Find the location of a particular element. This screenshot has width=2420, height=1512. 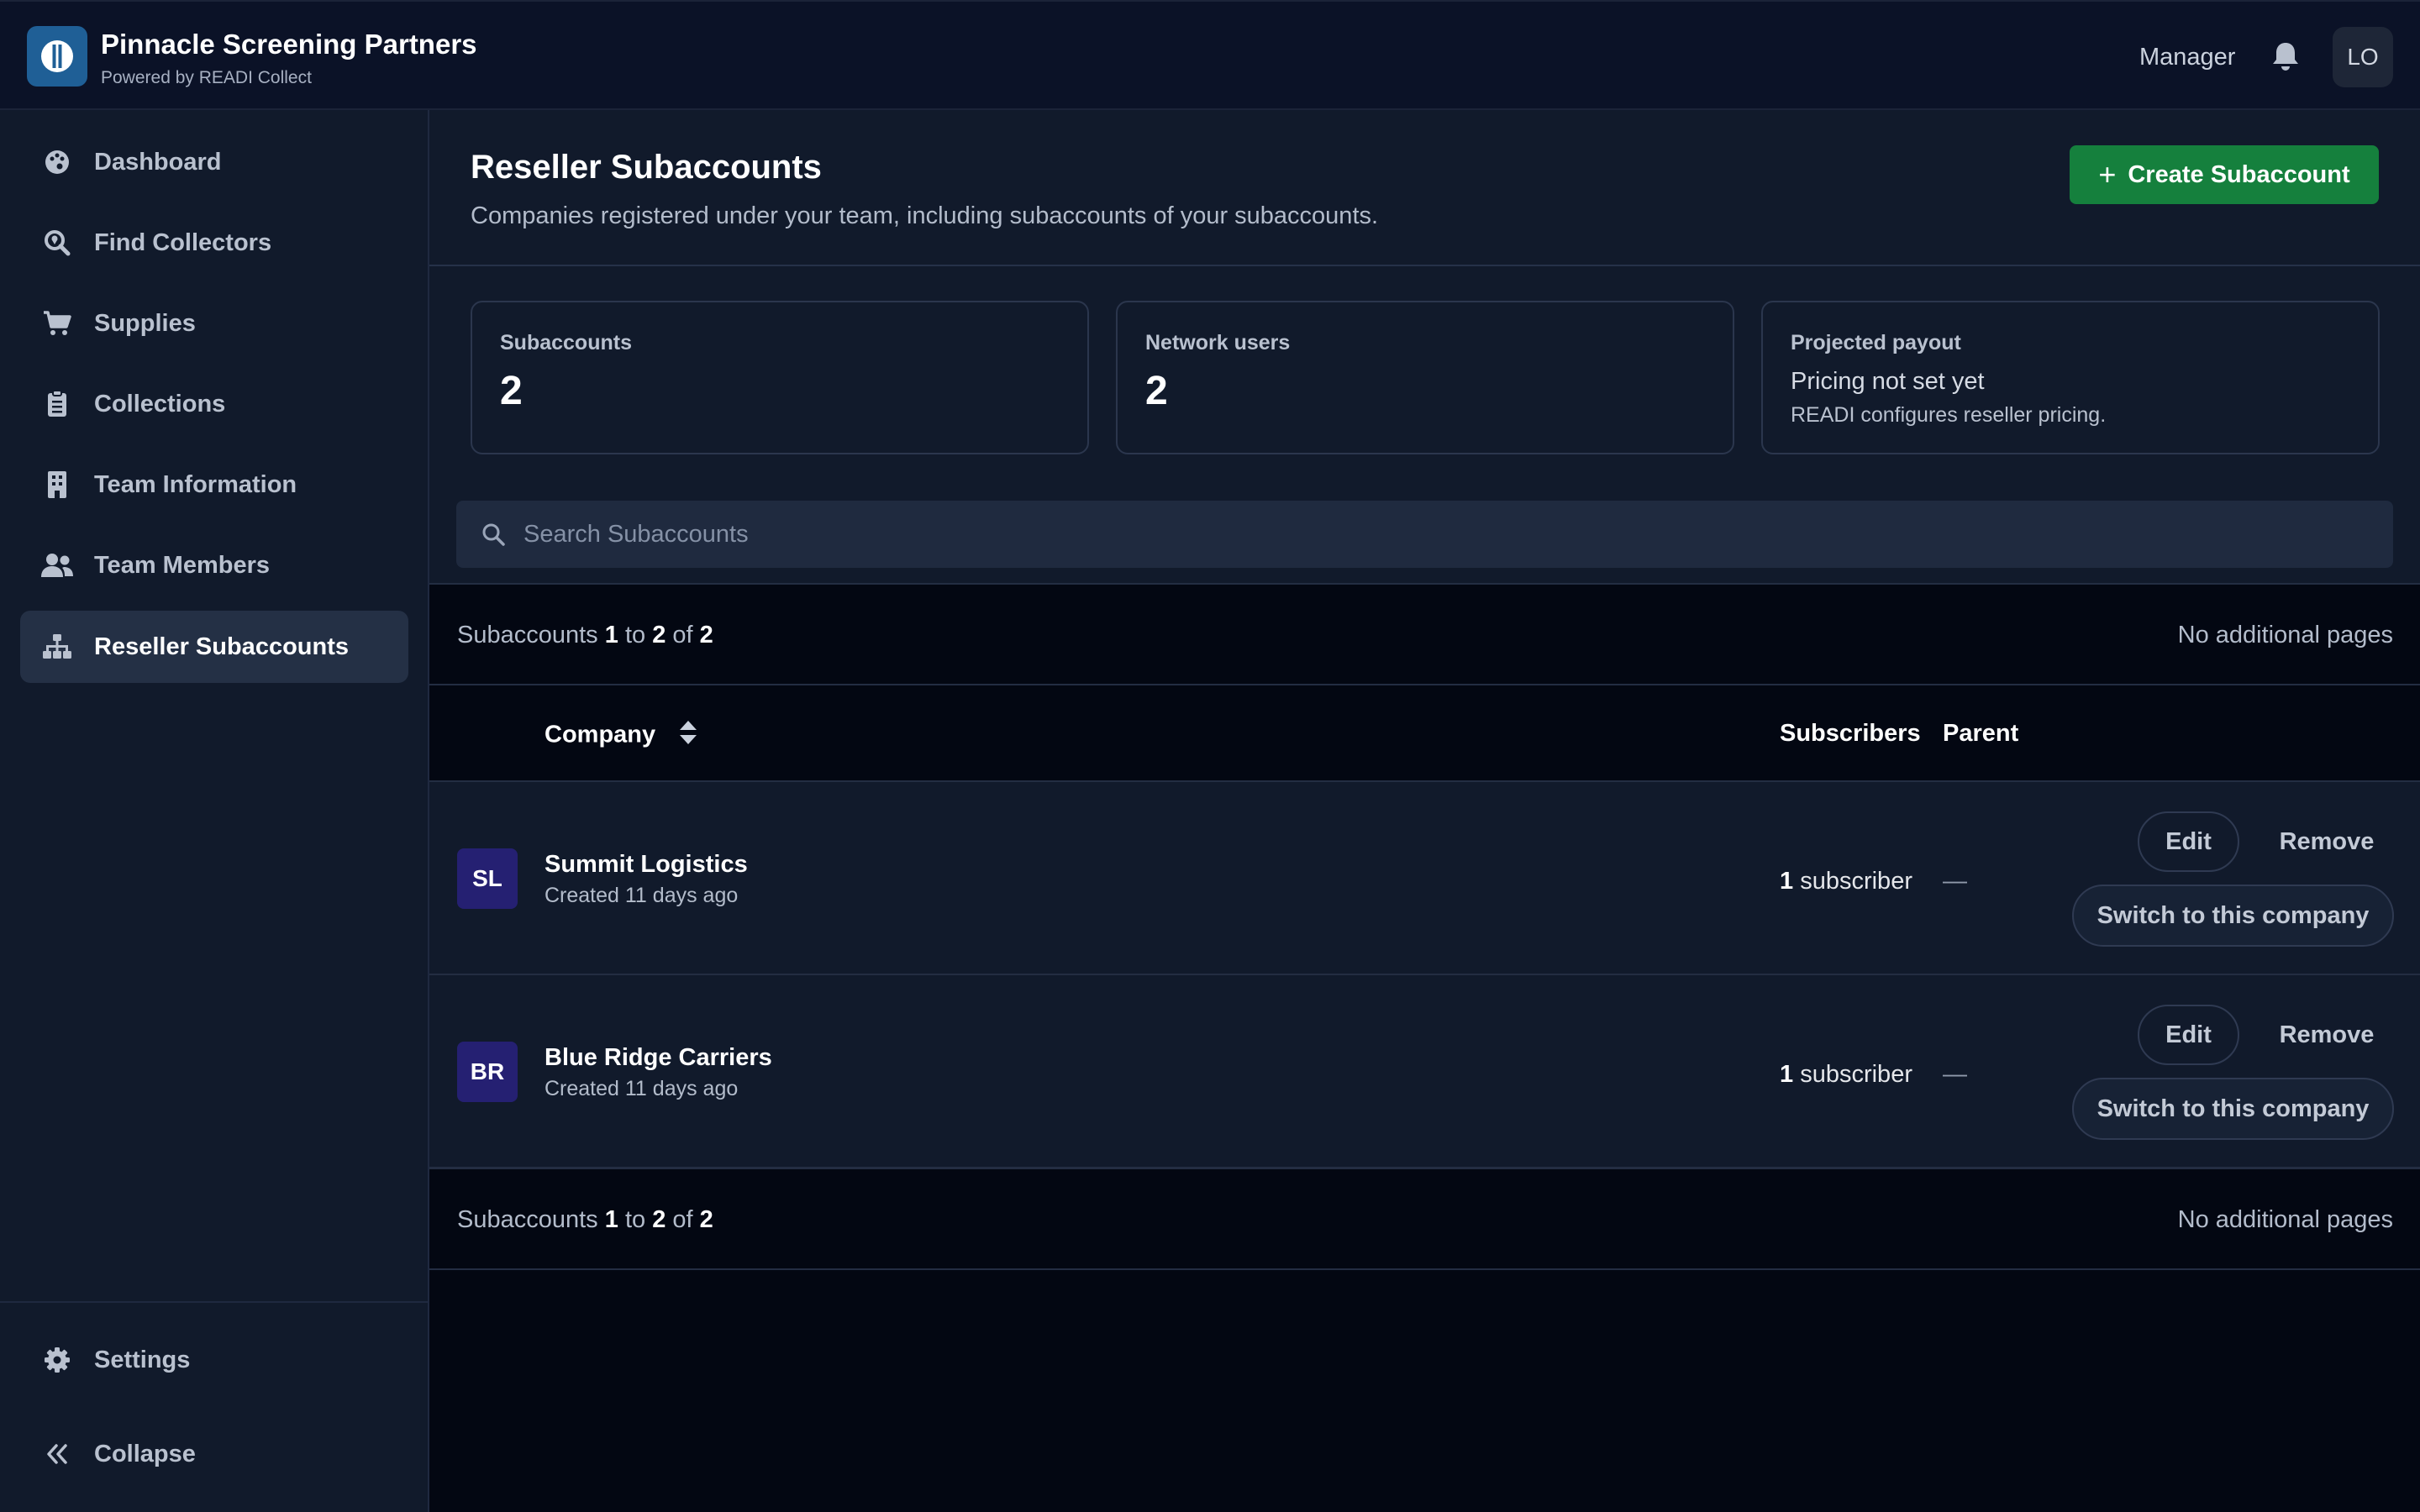

sort-icon is located at coordinates (688, 736).